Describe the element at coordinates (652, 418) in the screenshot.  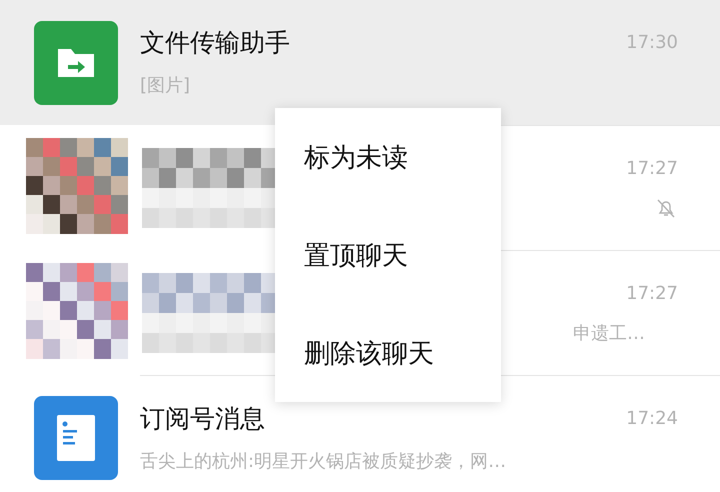
I see `chat-time: 17:24` at that location.